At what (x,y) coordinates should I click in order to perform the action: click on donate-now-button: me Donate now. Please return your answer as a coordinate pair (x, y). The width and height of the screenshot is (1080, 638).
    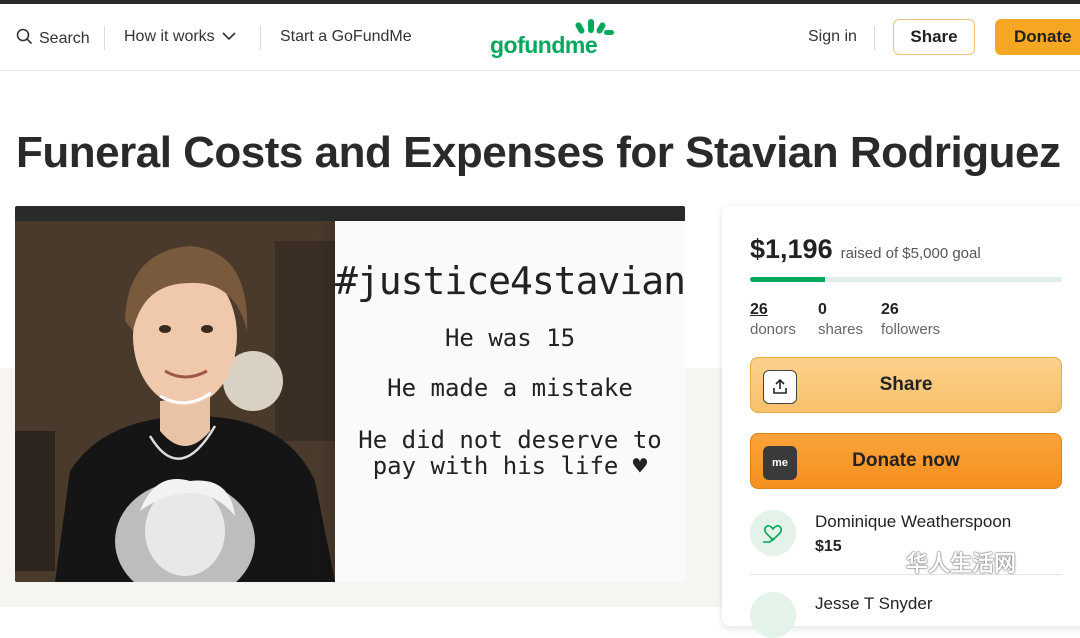
    Looking at the image, I should click on (906, 461).